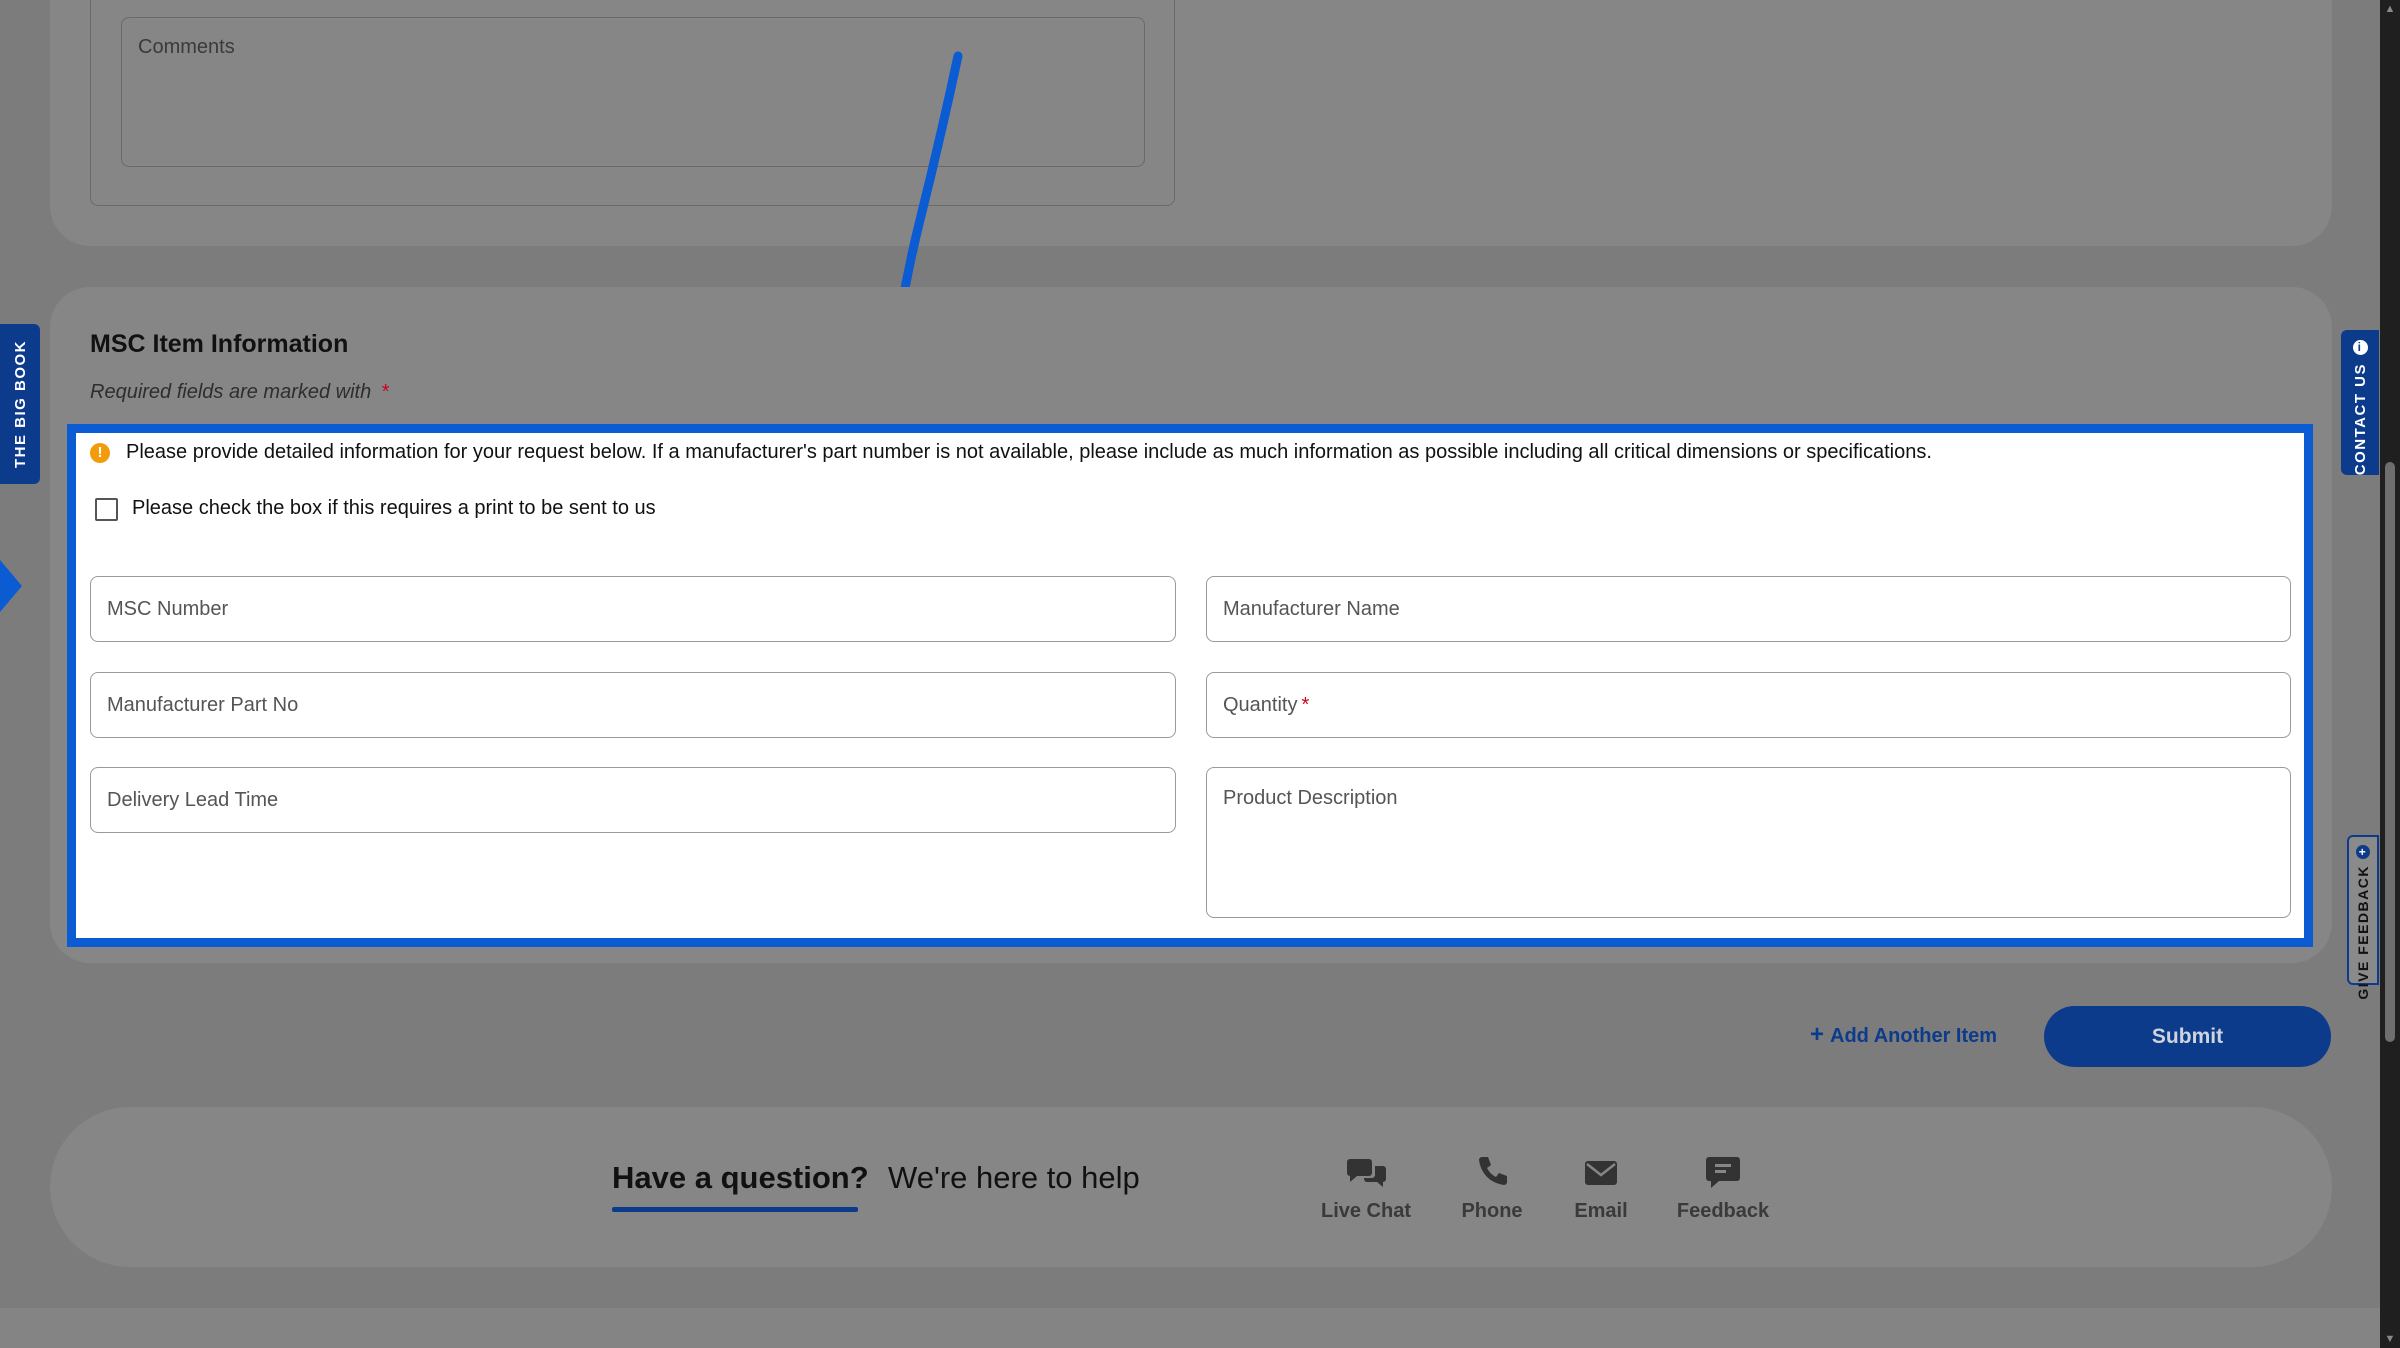 The width and height of the screenshot is (2400, 1348). What do you see at coordinates (1723, 1172) in the screenshot?
I see `feedback-icon` at bounding box center [1723, 1172].